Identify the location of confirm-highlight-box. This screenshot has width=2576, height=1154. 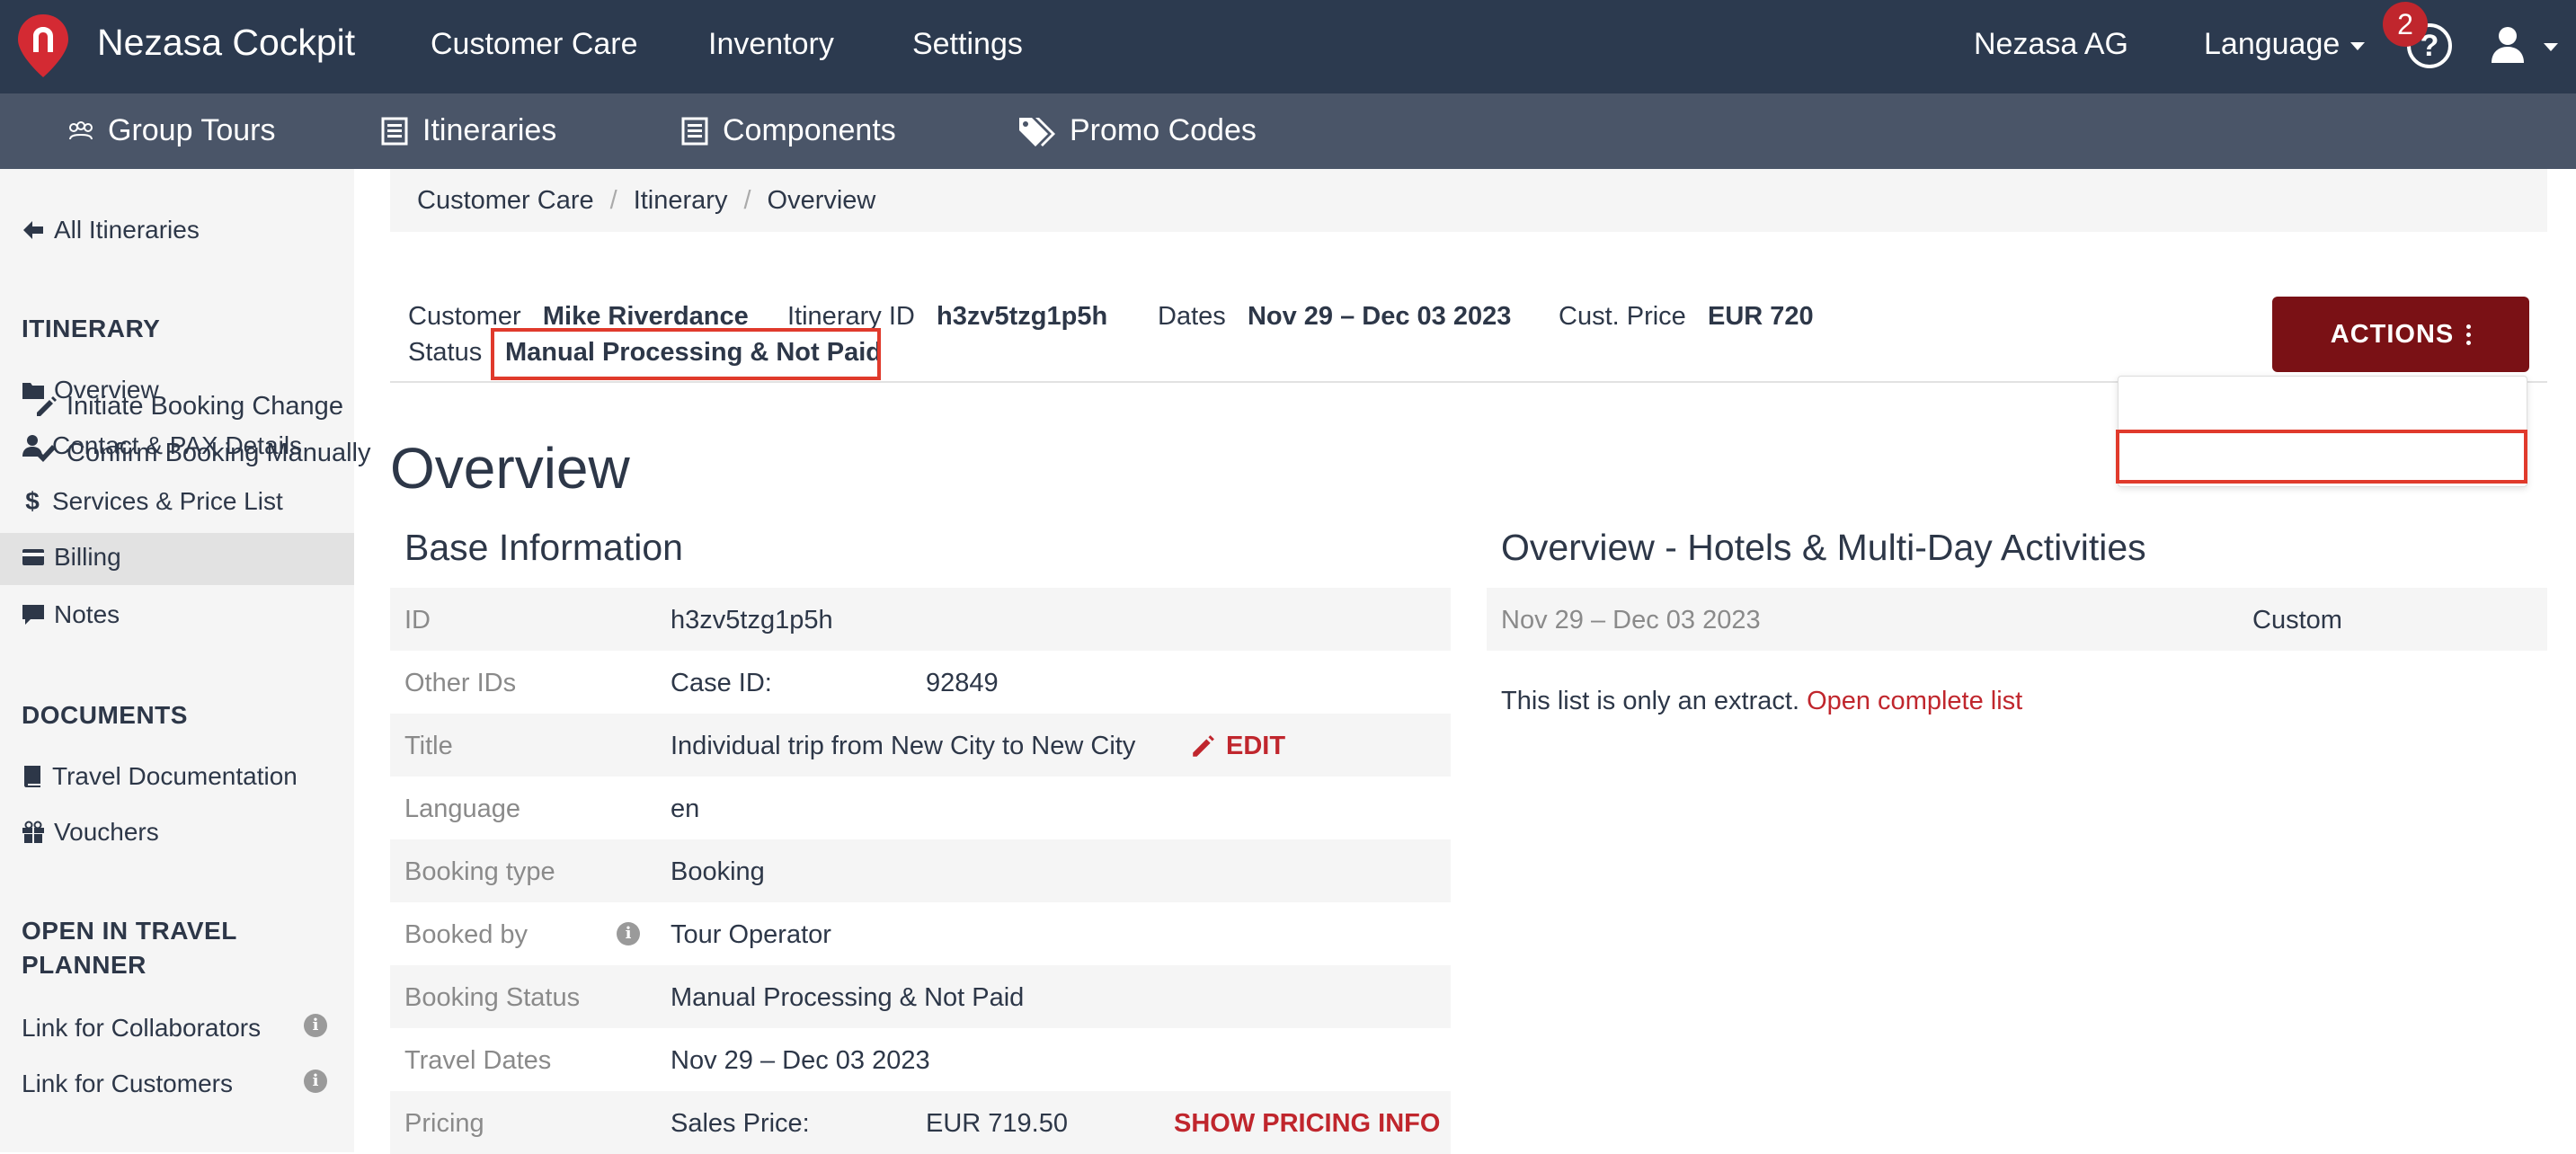
(2321, 457).